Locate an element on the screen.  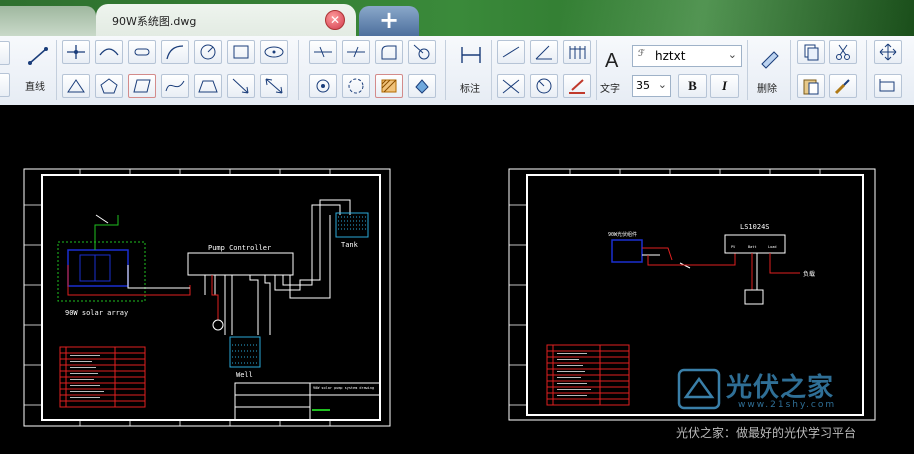
edit-dim-icon is located at coordinates (577, 86).